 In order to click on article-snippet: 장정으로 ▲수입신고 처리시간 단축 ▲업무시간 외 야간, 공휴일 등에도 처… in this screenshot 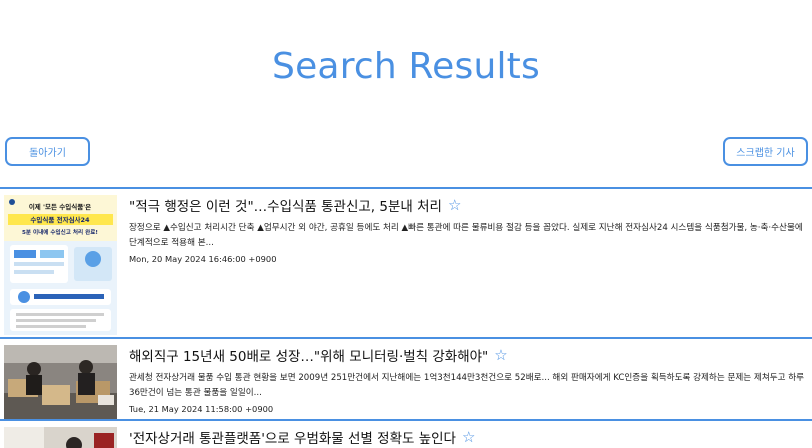, I will do `click(466, 235)`.